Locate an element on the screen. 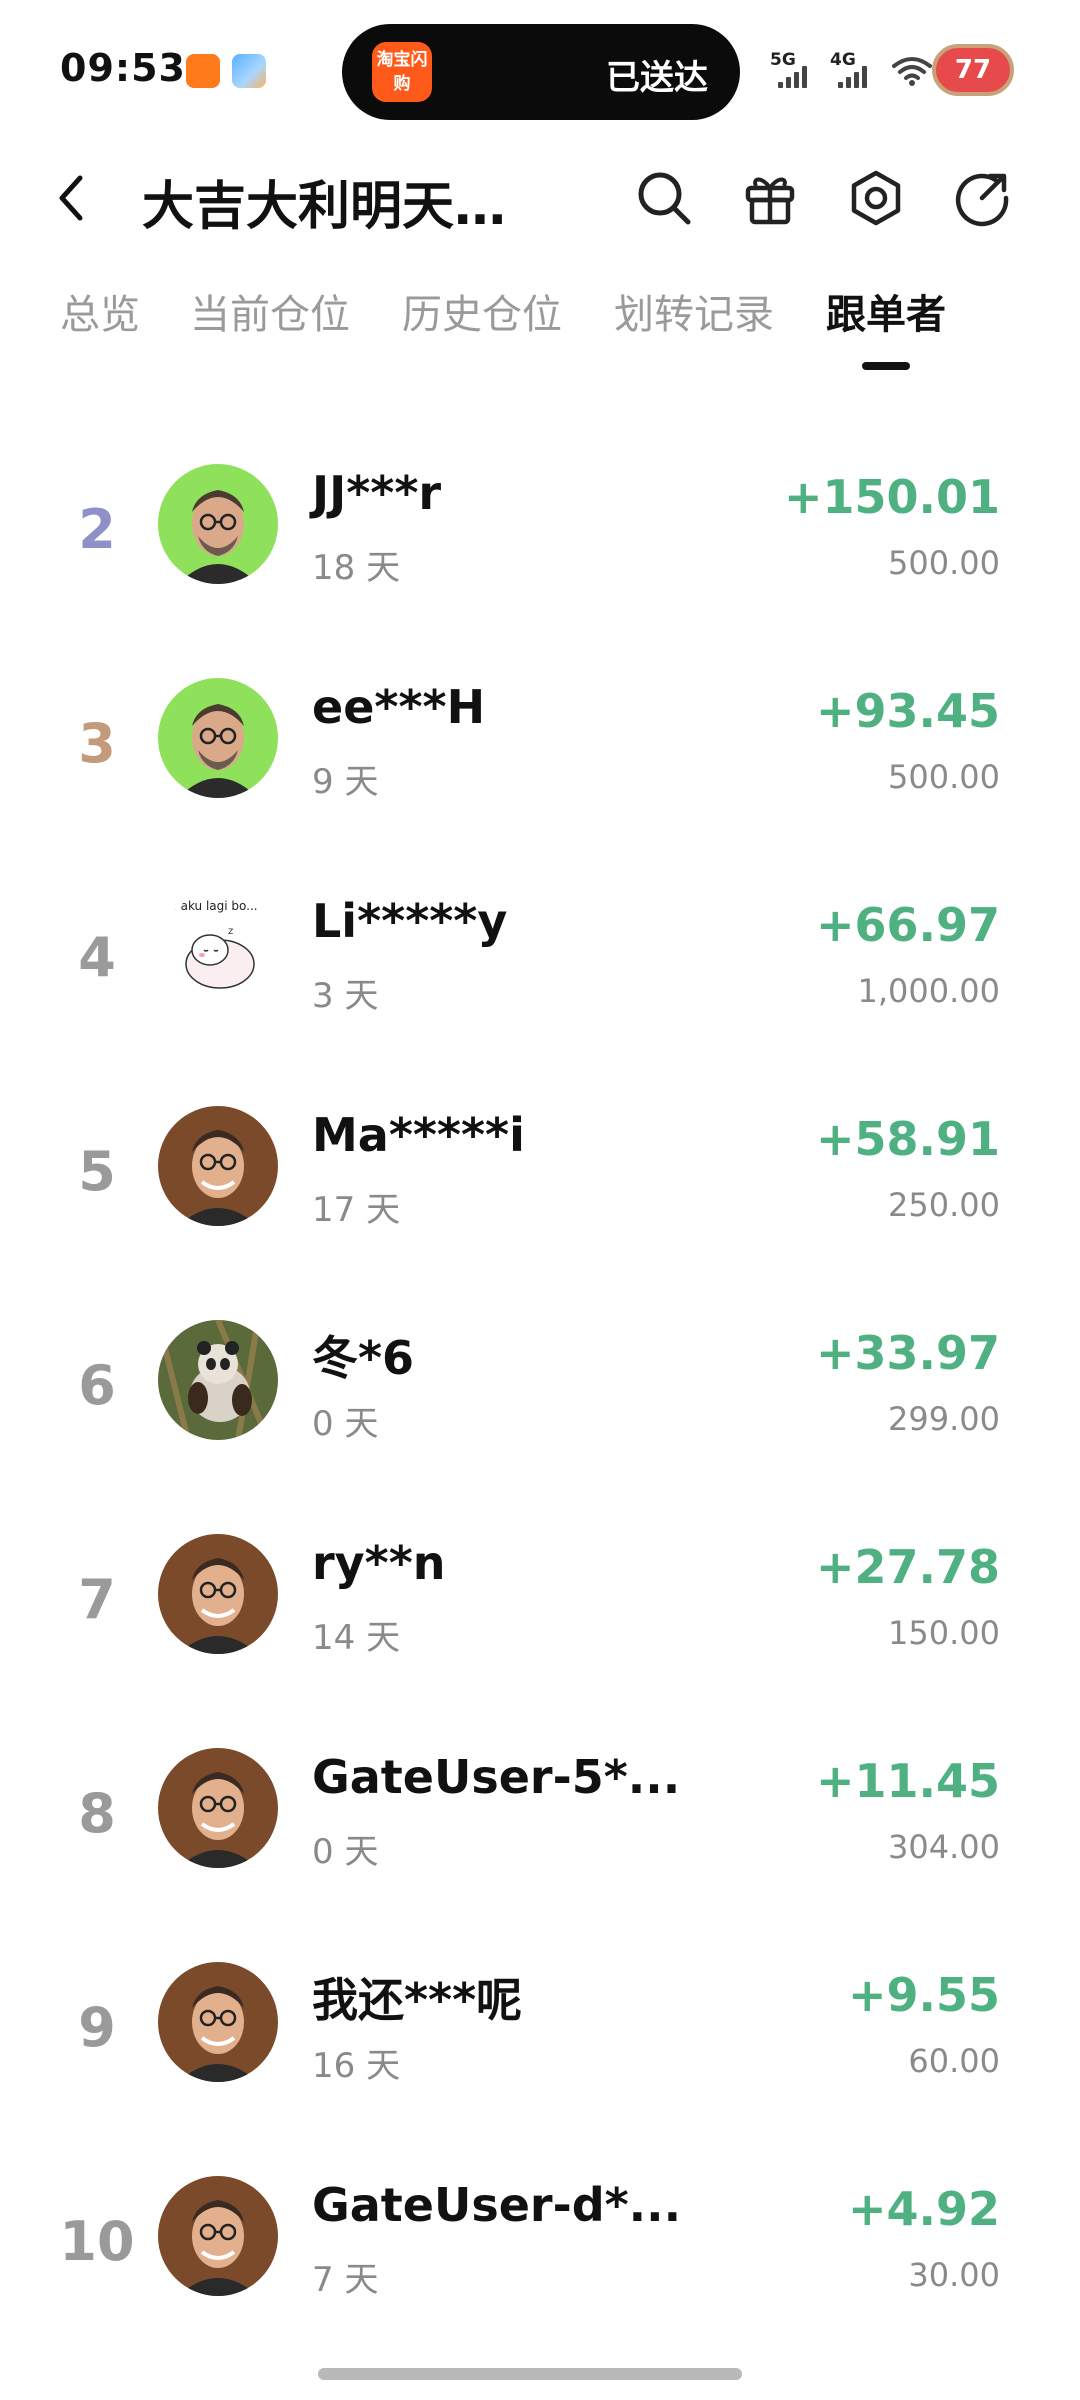 This screenshot has height=2400, width=1080. battery-indicator: 77 is located at coordinates (973, 70).